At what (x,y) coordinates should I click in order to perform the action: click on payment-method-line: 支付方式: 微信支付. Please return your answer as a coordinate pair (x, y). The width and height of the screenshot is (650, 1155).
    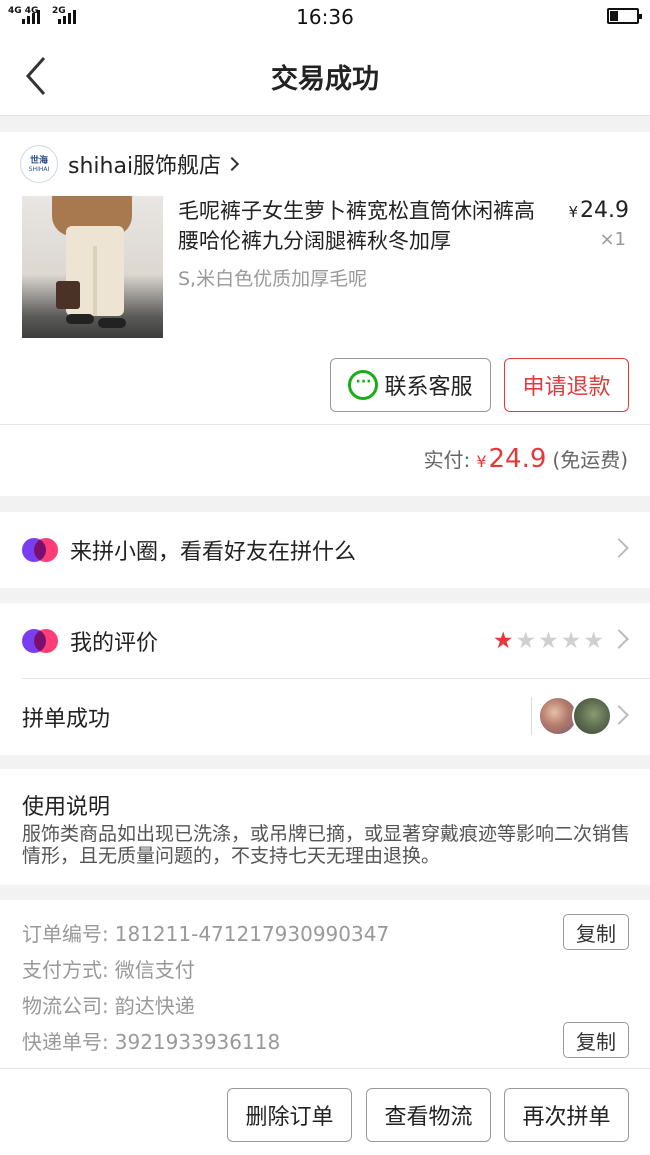
    Looking at the image, I should click on (108, 970).